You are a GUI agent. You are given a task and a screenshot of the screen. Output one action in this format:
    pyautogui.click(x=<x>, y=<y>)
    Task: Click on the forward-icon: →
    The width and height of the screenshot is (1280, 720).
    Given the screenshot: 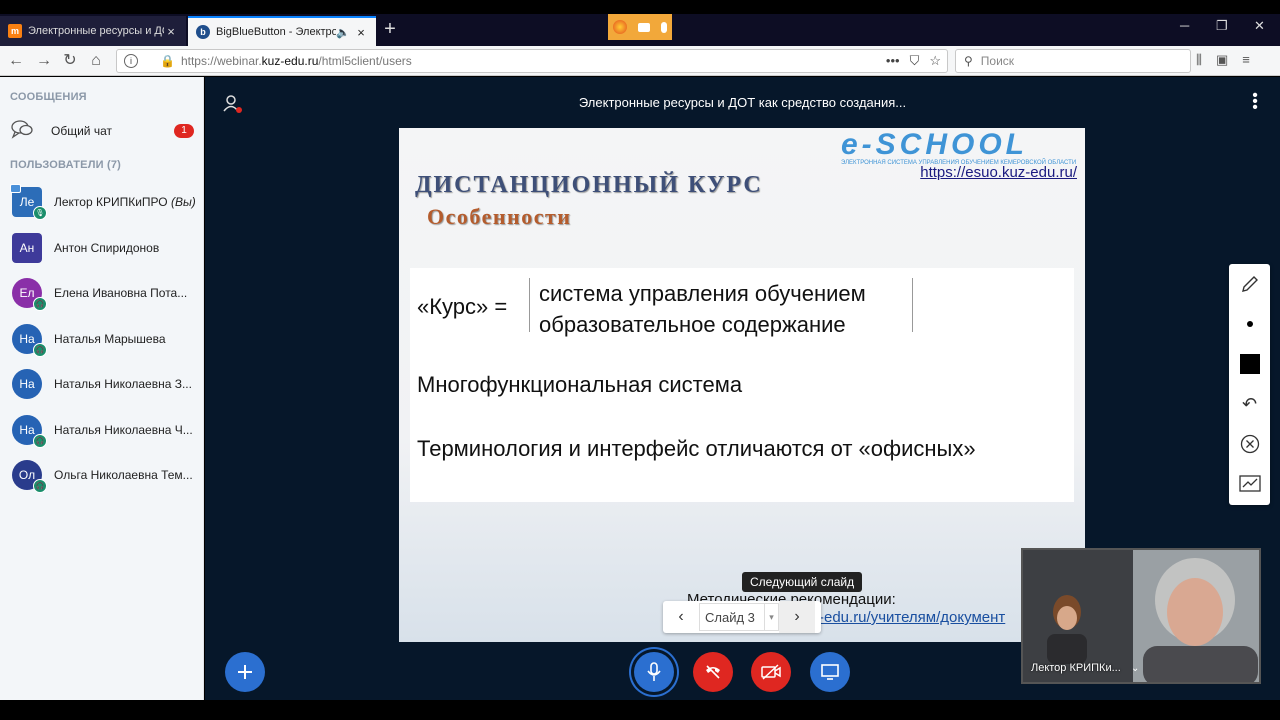 What is the action you would take?
    pyautogui.click(x=44, y=61)
    